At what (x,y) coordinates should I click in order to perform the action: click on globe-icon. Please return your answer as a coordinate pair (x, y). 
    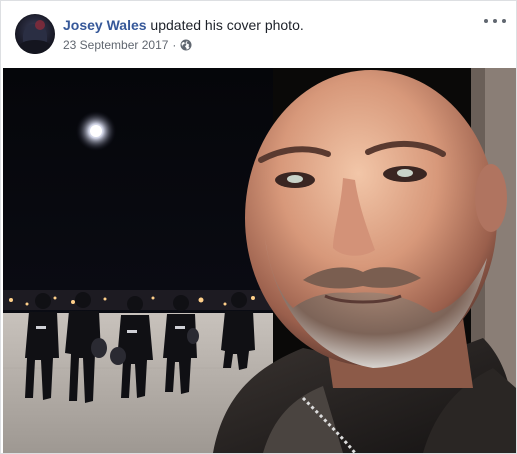
    Looking at the image, I should click on (186, 45).